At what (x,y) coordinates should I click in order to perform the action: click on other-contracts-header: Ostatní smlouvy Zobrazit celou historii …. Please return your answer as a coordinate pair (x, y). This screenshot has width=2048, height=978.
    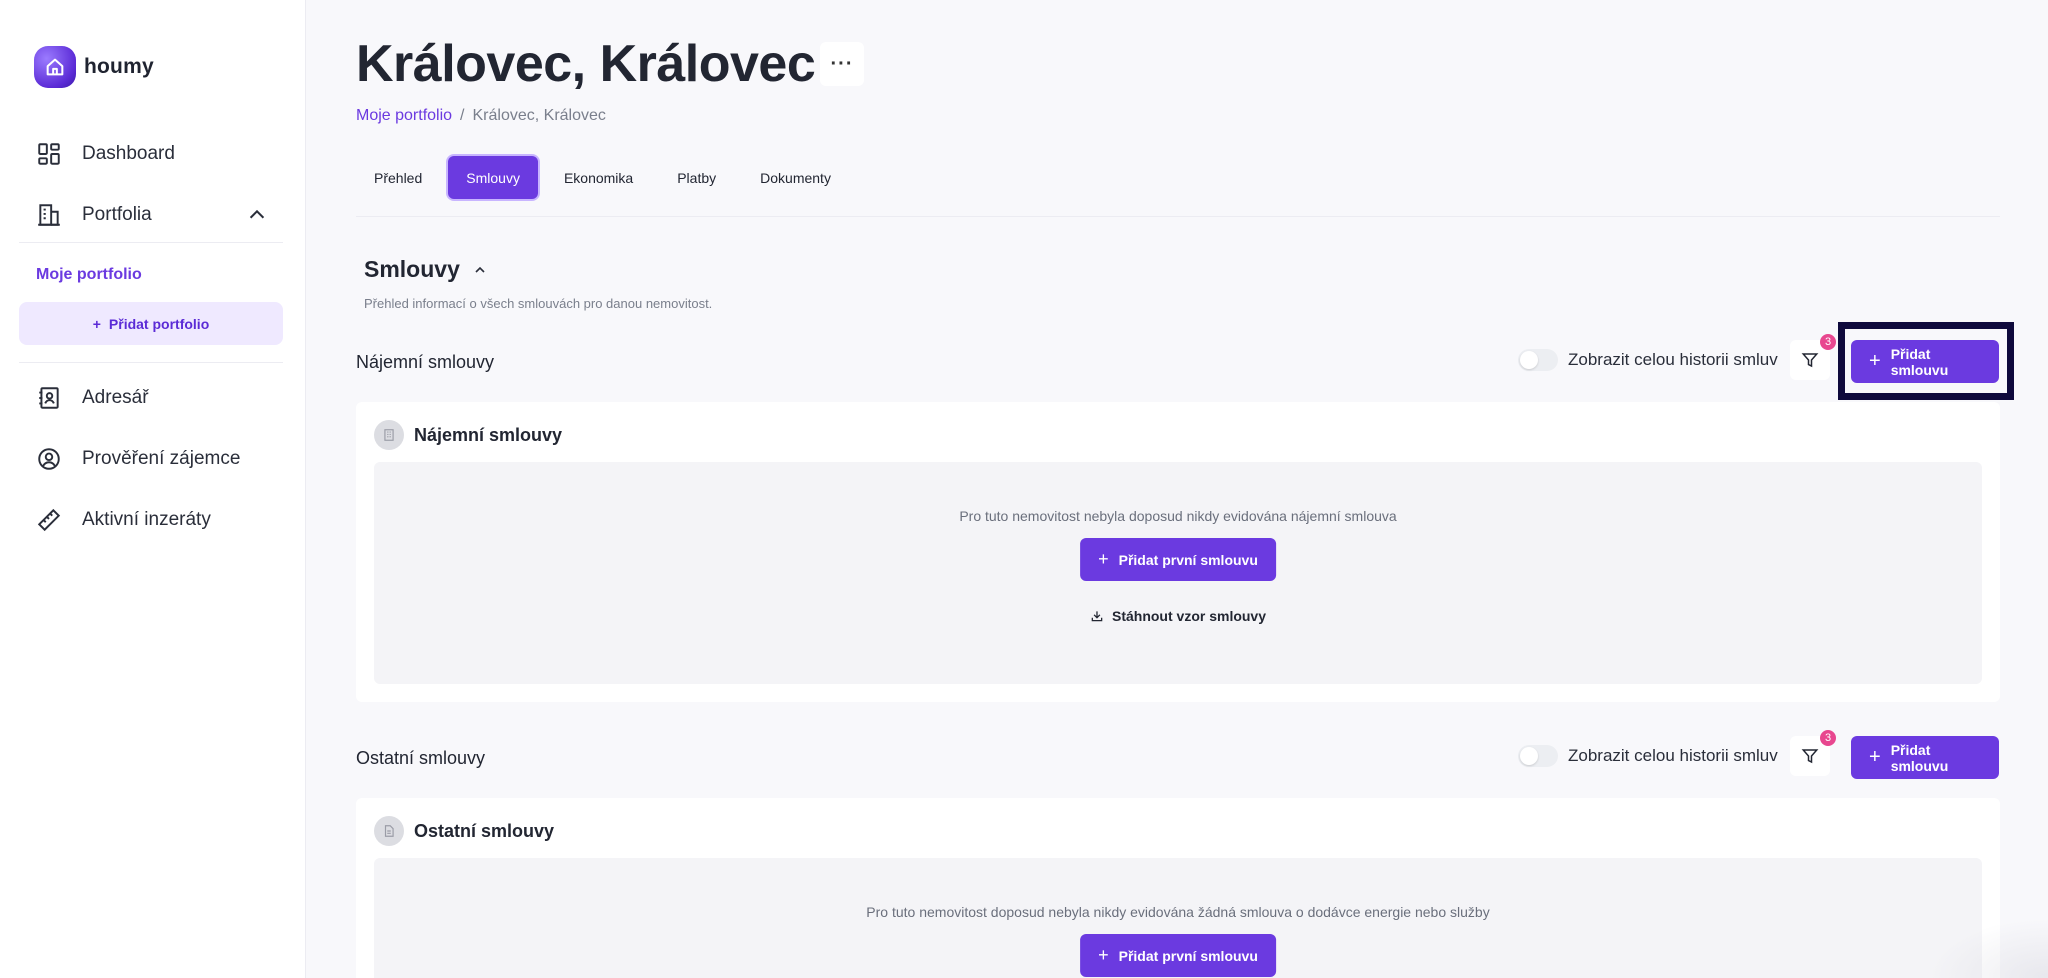
    Looking at the image, I should click on (1178, 755).